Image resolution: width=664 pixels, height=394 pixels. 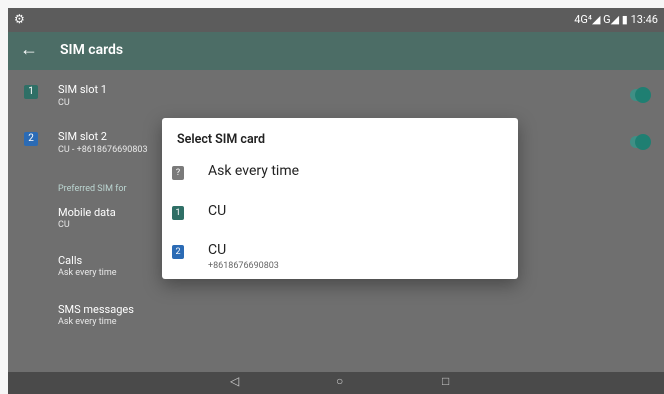 What do you see at coordinates (336, 51) in the screenshot?
I see `app-bar: ← SIM cards` at bounding box center [336, 51].